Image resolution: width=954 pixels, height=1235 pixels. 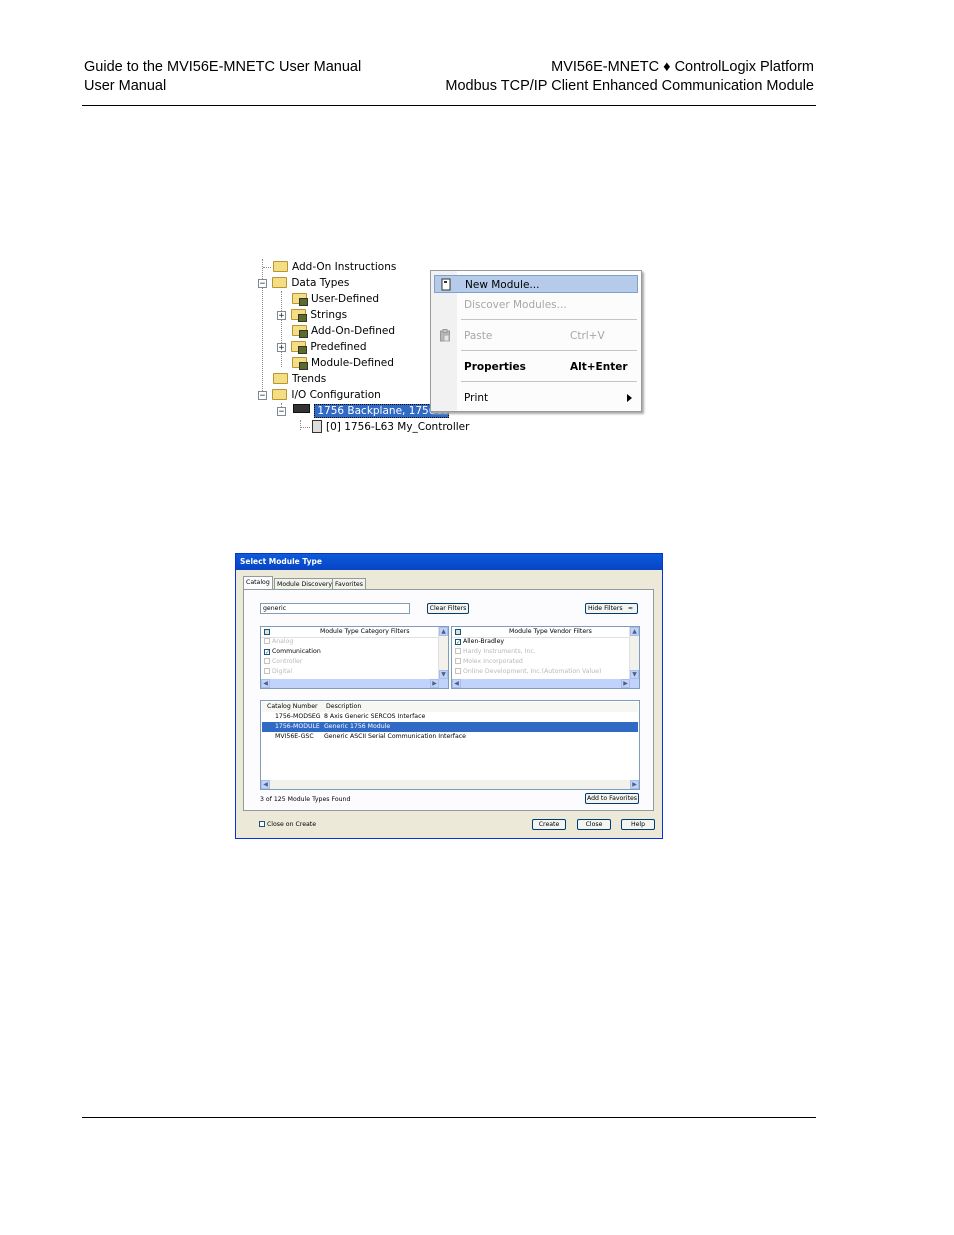 What do you see at coordinates (350, 652) in the screenshot?
I see `list-item: ✓ Communication` at bounding box center [350, 652].